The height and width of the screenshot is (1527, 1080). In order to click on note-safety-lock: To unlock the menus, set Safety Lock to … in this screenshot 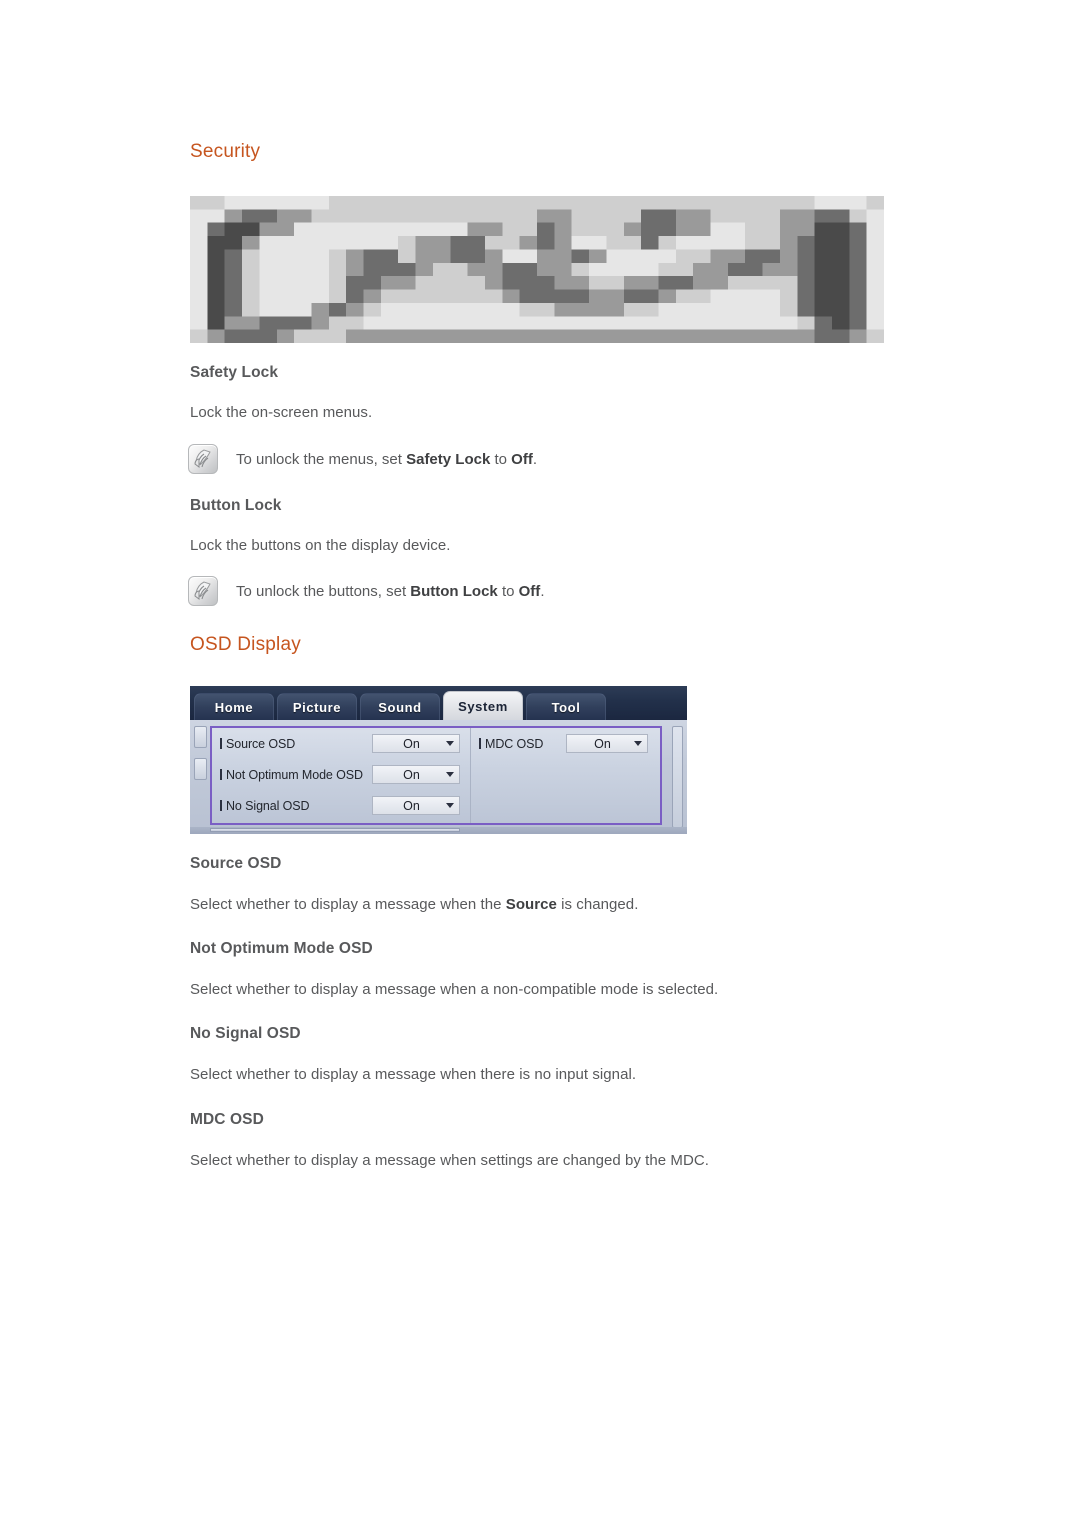, I will do `click(362, 459)`.